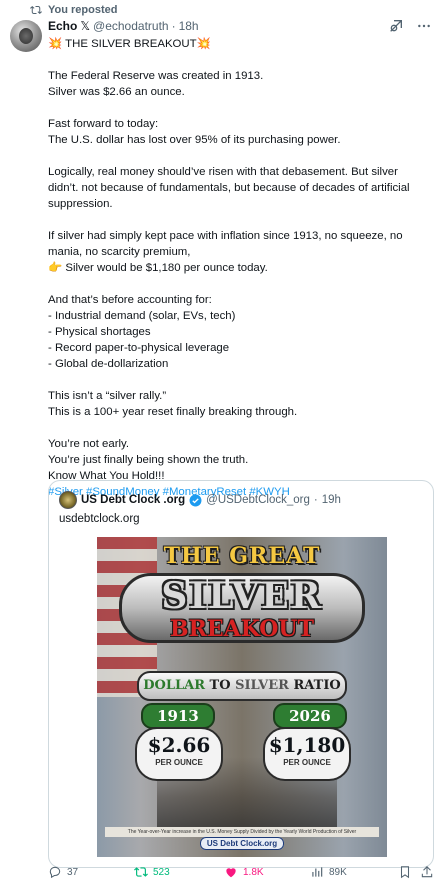  I want to click on poster-ratio-label: RATIO, so click(314, 685).